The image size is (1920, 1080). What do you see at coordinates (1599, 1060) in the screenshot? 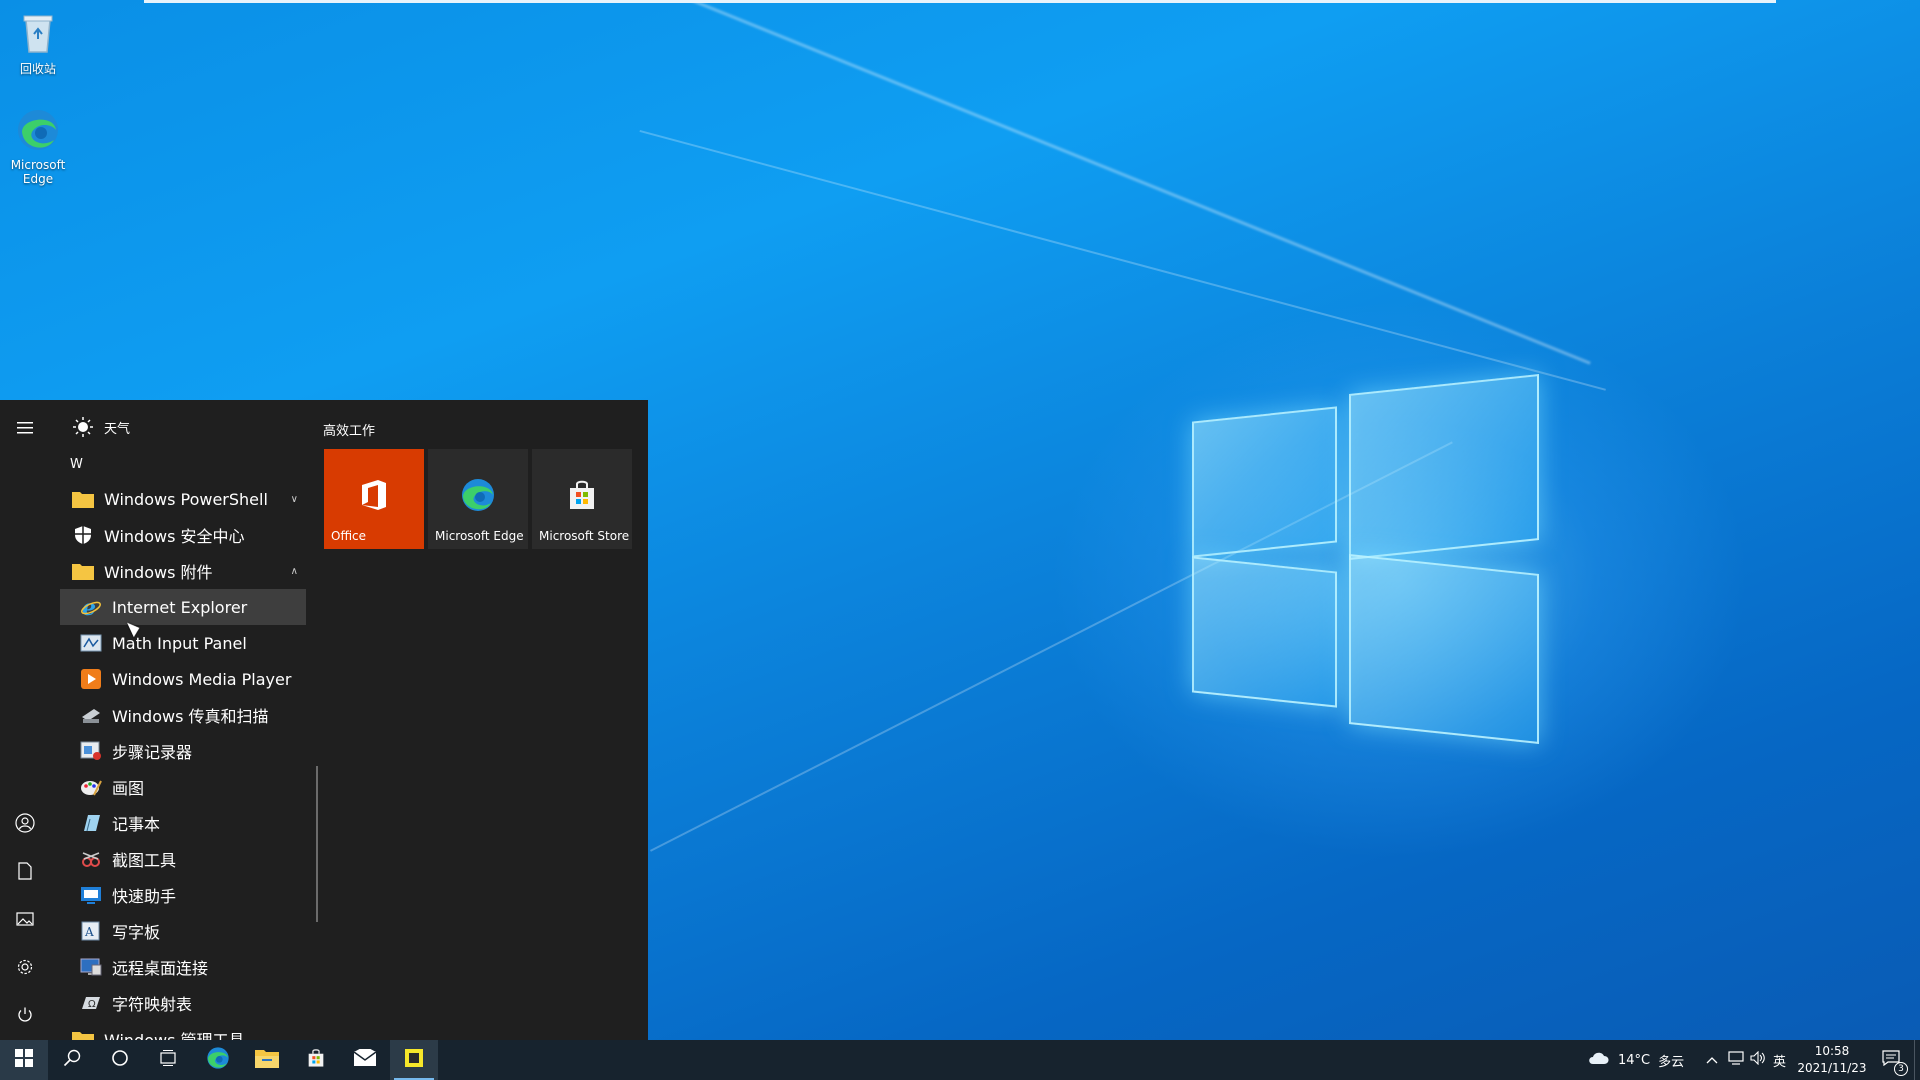
I see `cloud-icon` at bounding box center [1599, 1060].